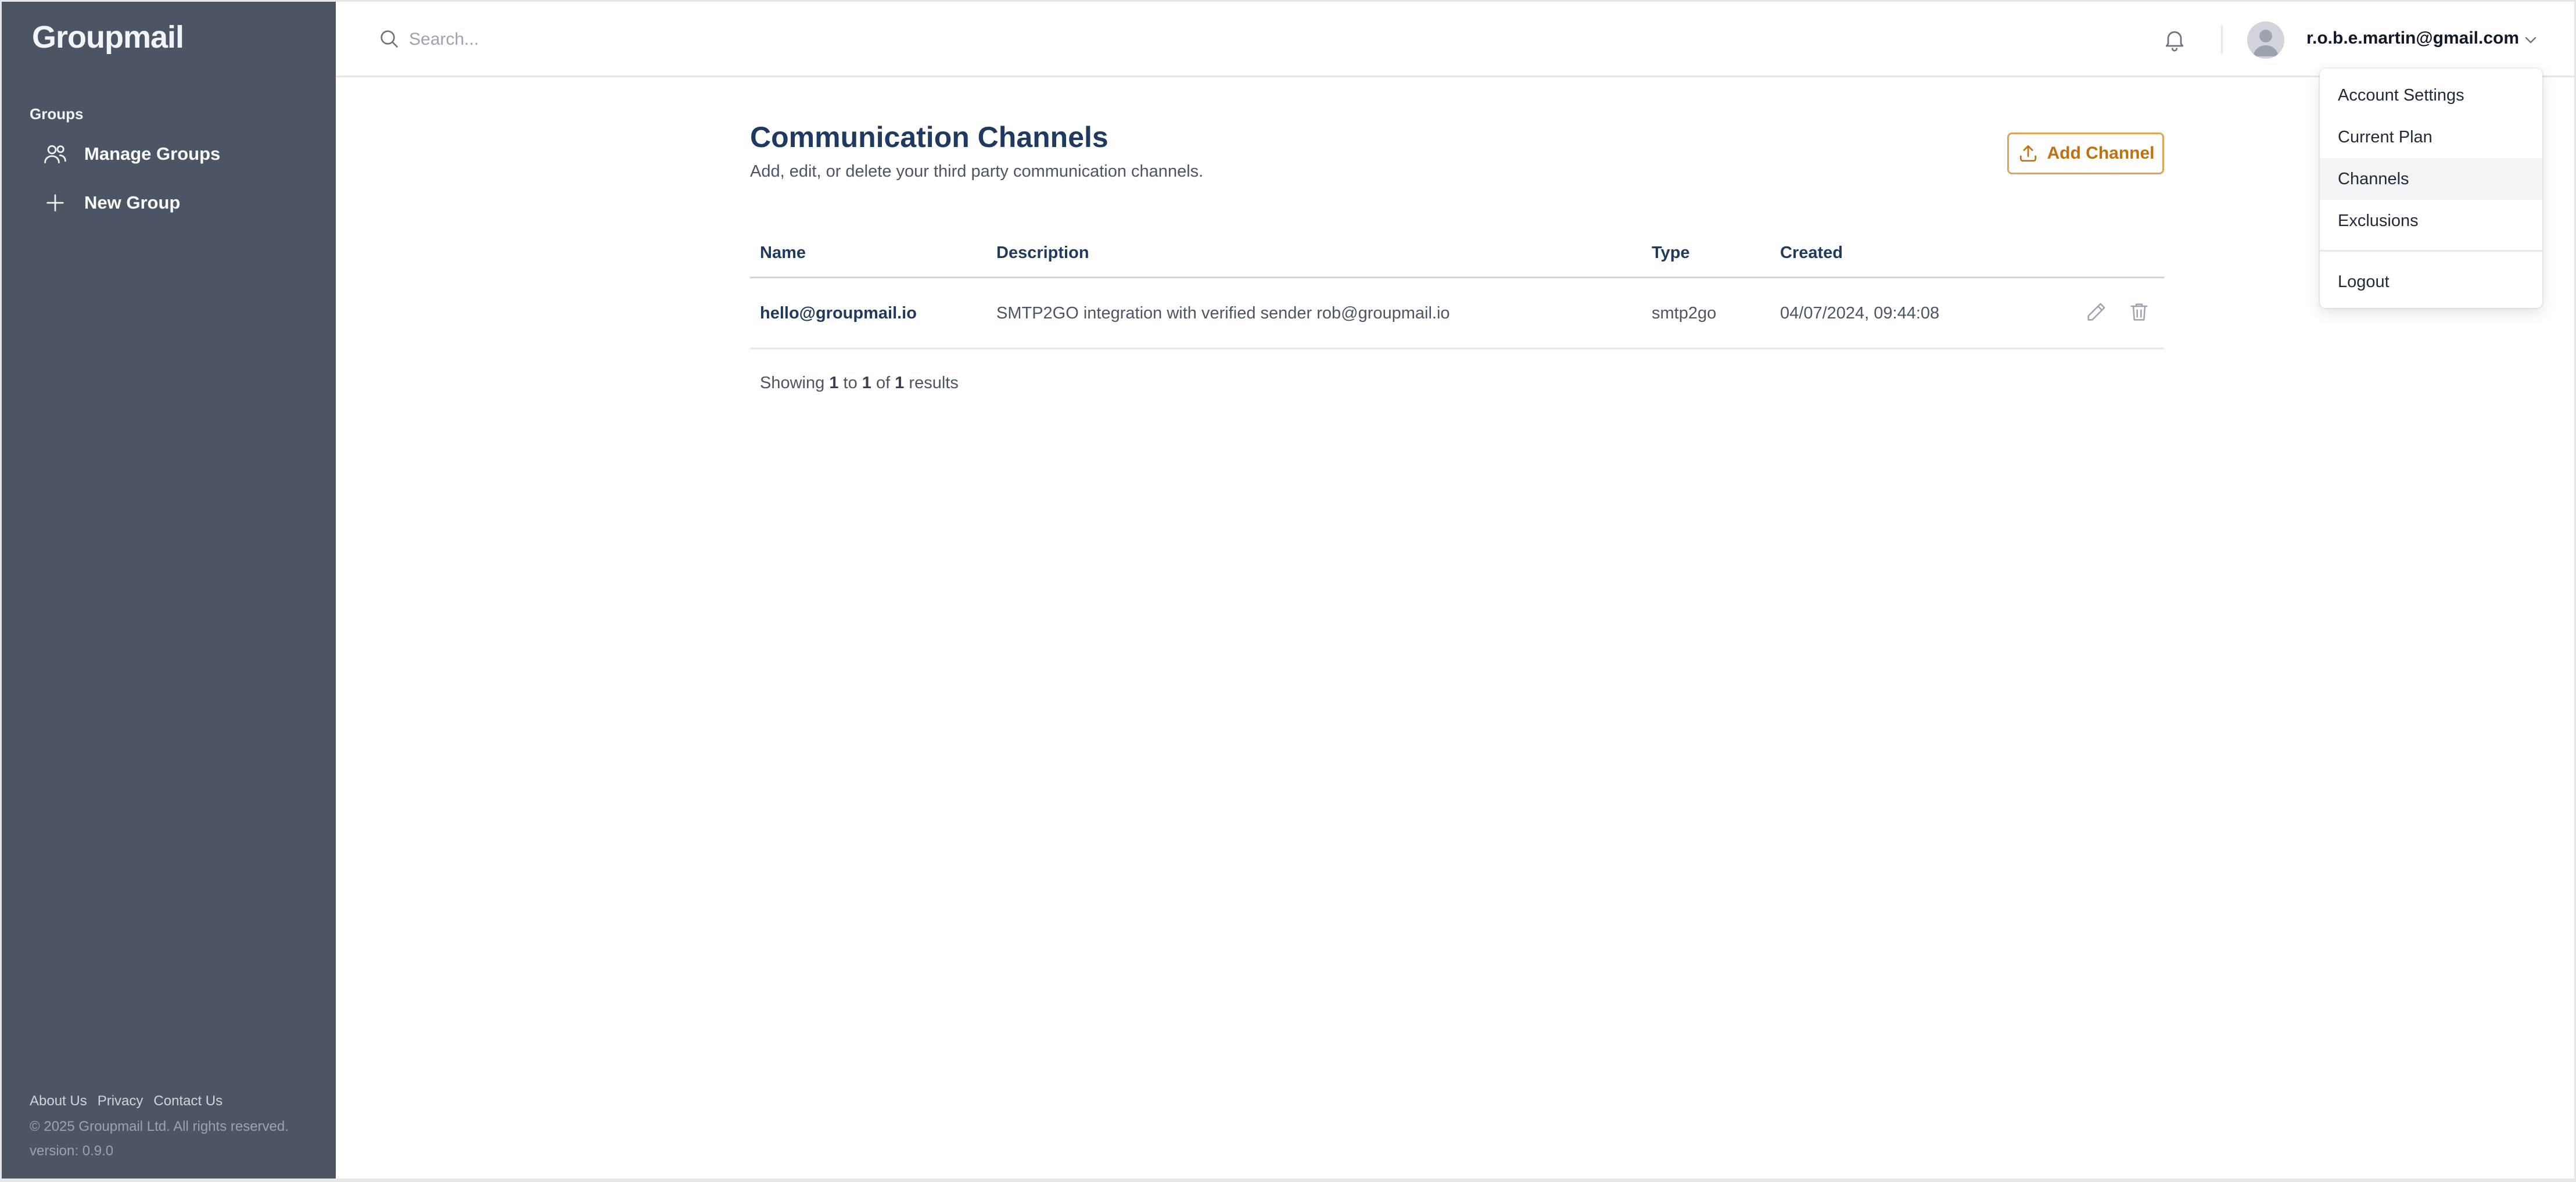  I want to click on results-suffix: results, so click(934, 383).